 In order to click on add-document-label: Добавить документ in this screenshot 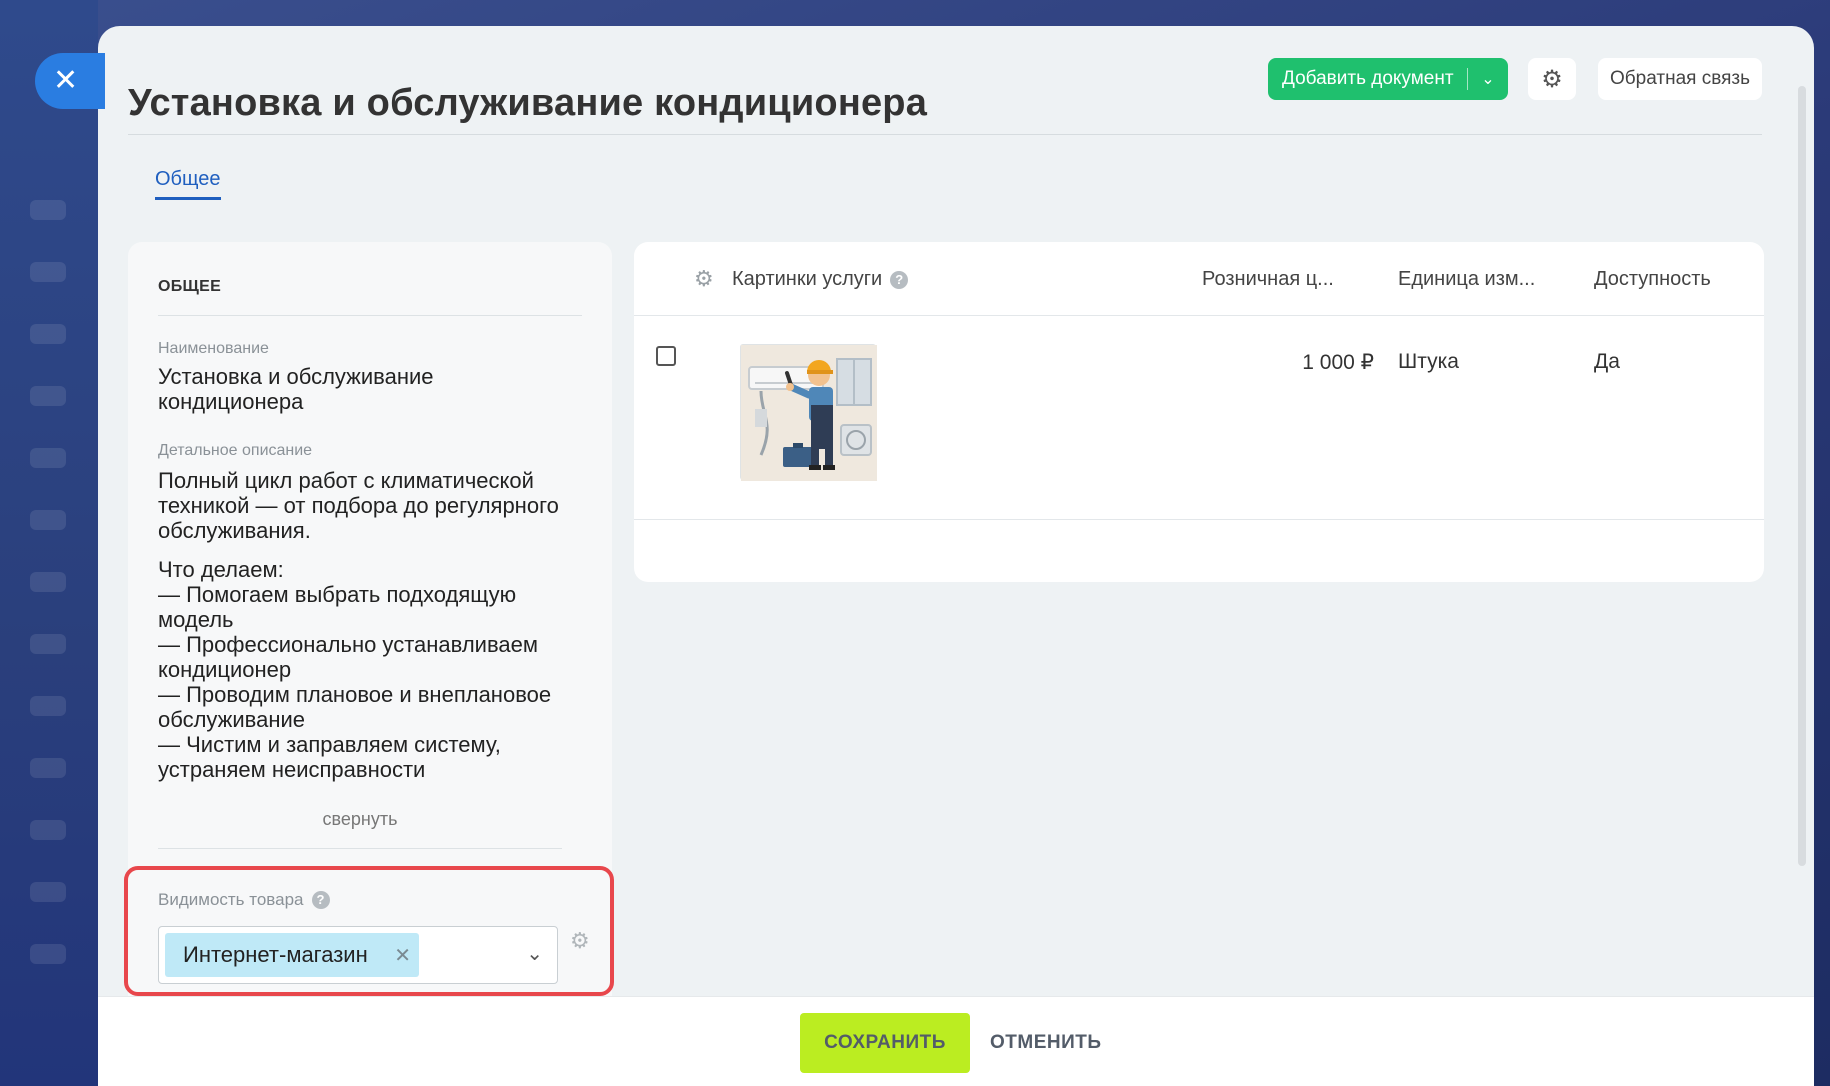, I will do `click(1368, 78)`.